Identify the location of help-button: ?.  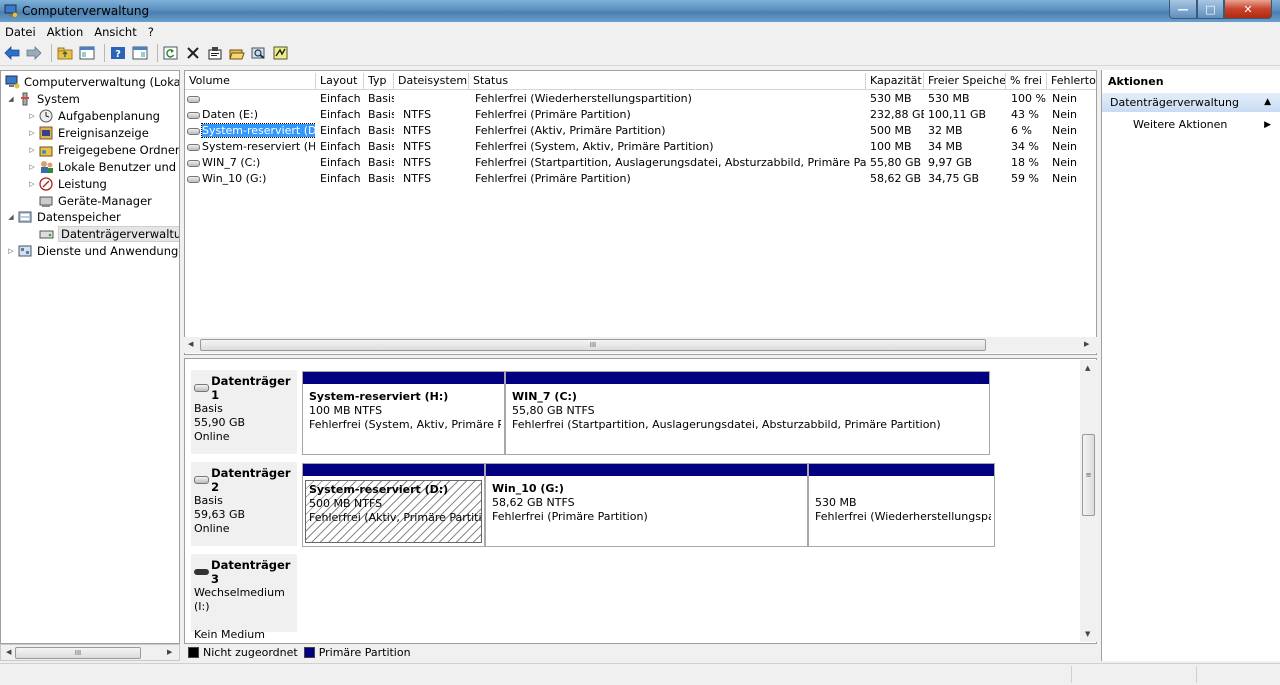
(118, 53).